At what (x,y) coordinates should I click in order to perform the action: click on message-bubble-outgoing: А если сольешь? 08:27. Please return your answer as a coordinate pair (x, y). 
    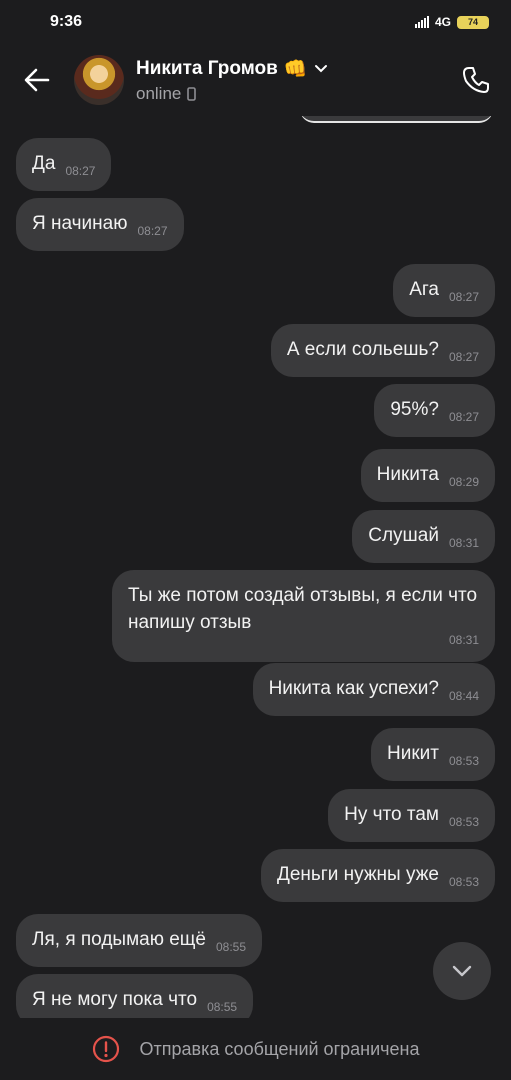
    Looking at the image, I should click on (382, 350).